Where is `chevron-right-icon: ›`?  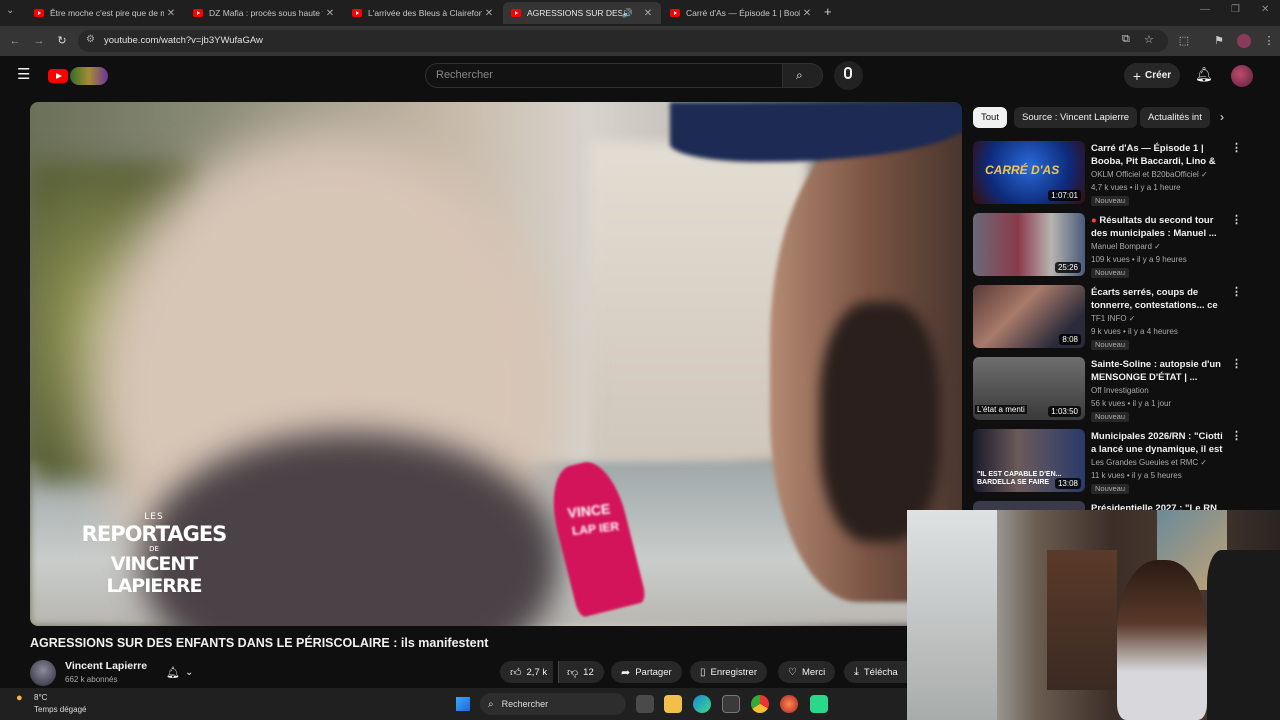 chevron-right-icon: › is located at coordinates (1222, 117).